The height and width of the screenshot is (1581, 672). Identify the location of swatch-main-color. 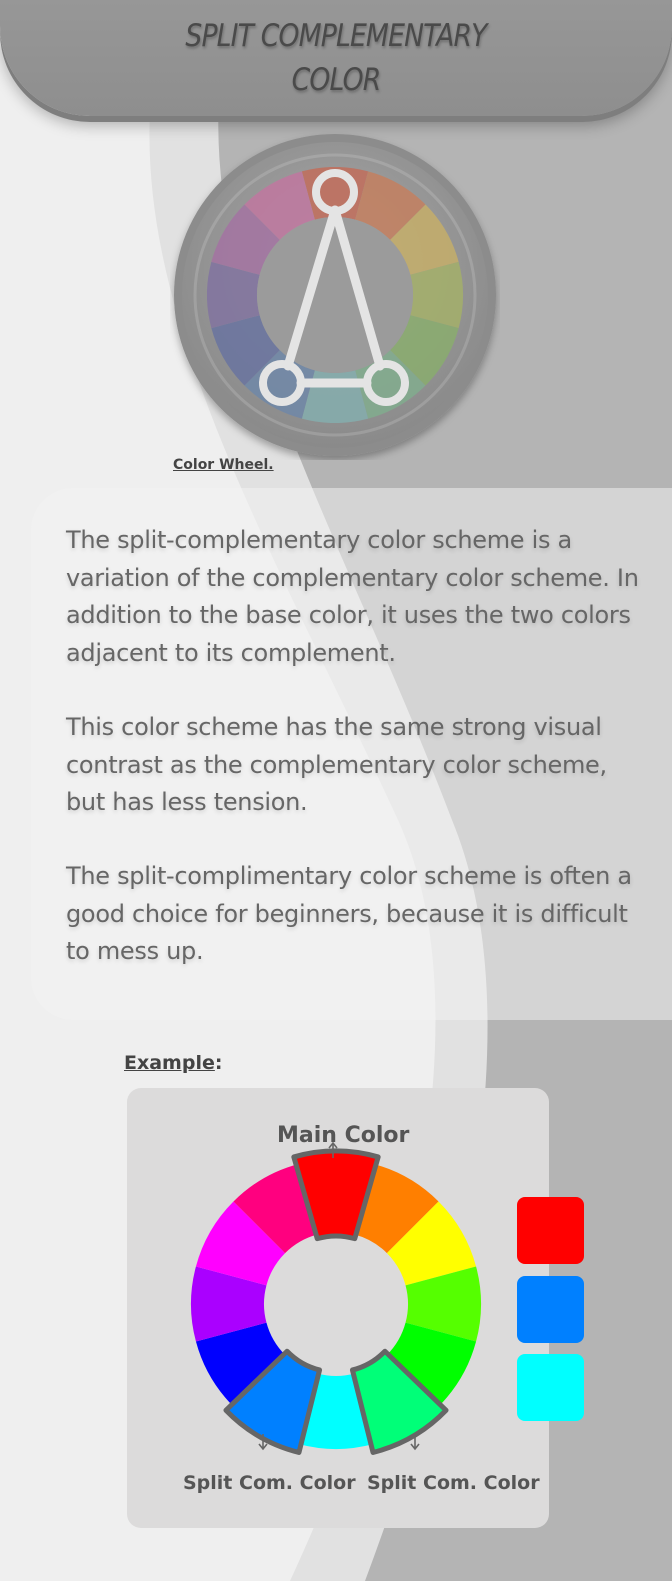
(550, 1230).